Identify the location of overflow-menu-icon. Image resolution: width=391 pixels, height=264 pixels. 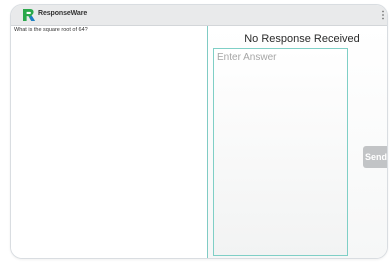
(383, 15).